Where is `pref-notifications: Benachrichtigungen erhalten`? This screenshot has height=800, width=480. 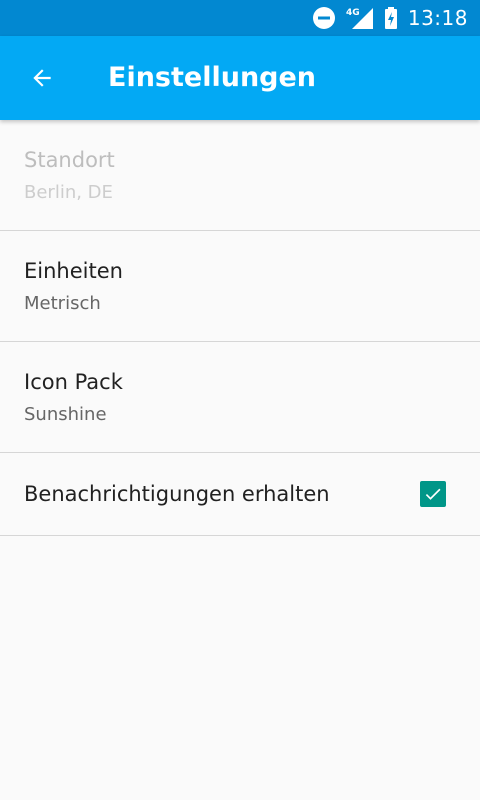 pref-notifications: Benachrichtigungen erhalten is located at coordinates (240, 494).